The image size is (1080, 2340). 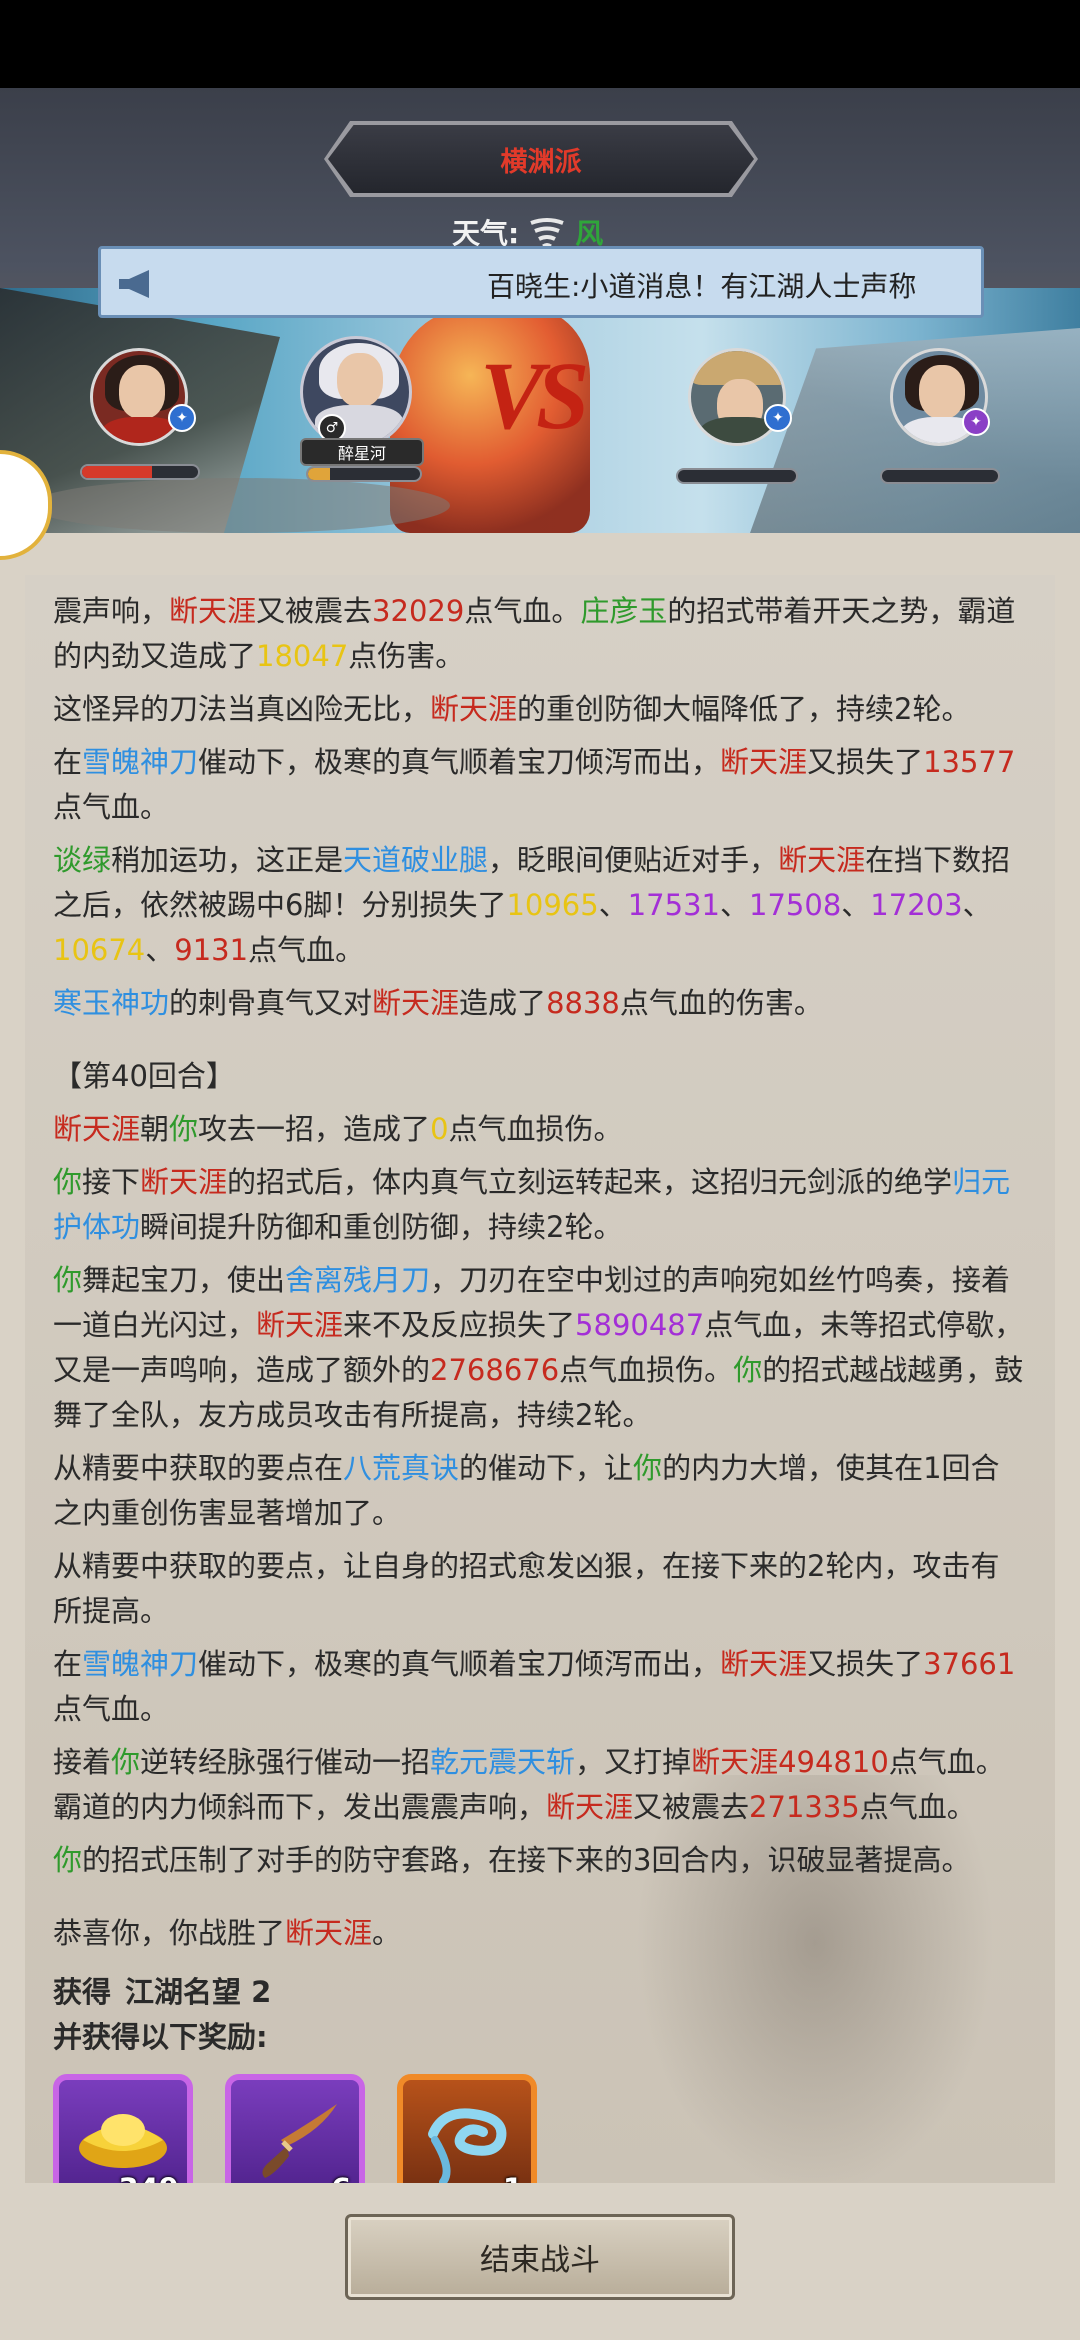 I want to click on log-line: 断天涯朝你攻去一招，造成了0点气血损伤。, so click(x=540, y=1129).